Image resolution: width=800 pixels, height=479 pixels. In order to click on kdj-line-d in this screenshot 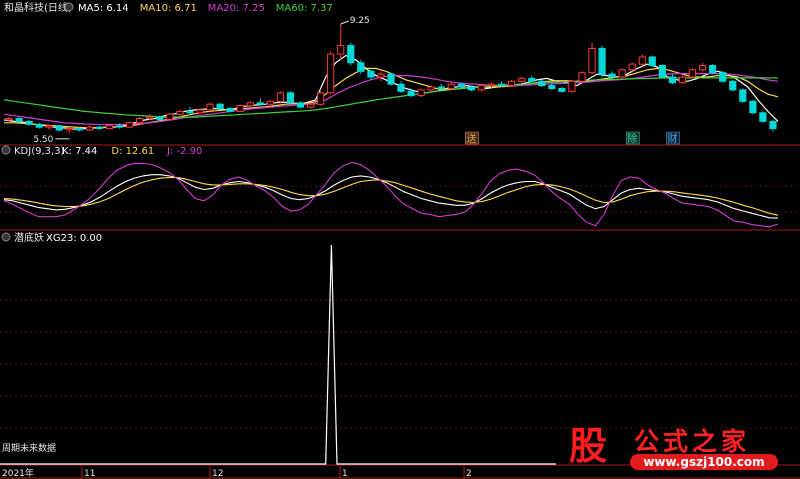, I will do `click(391, 196)`.